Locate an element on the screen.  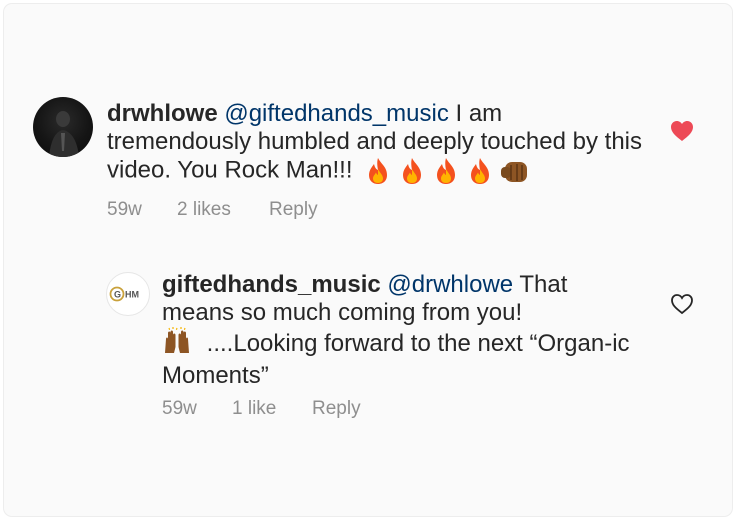
comment-mention: @drwhlowe is located at coordinates (450, 284).